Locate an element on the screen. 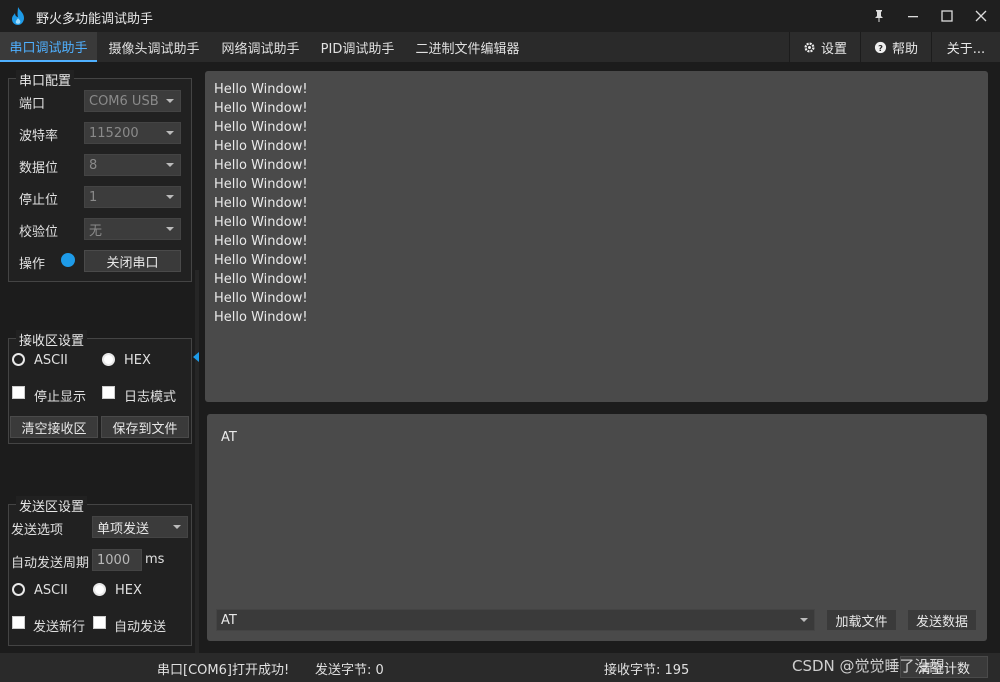 This screenshot has height=682, width=1000. settings-button: 设置 is located at coordinates (824, 47).